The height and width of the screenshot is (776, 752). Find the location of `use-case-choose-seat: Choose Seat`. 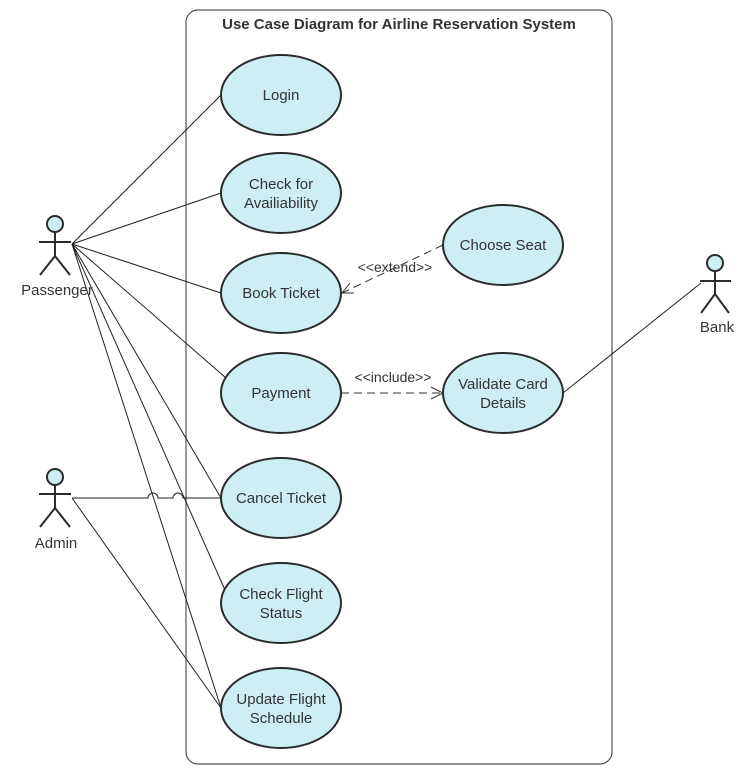

use-case-choose-seat: Choose Seat is located at coordinates (503, 245).